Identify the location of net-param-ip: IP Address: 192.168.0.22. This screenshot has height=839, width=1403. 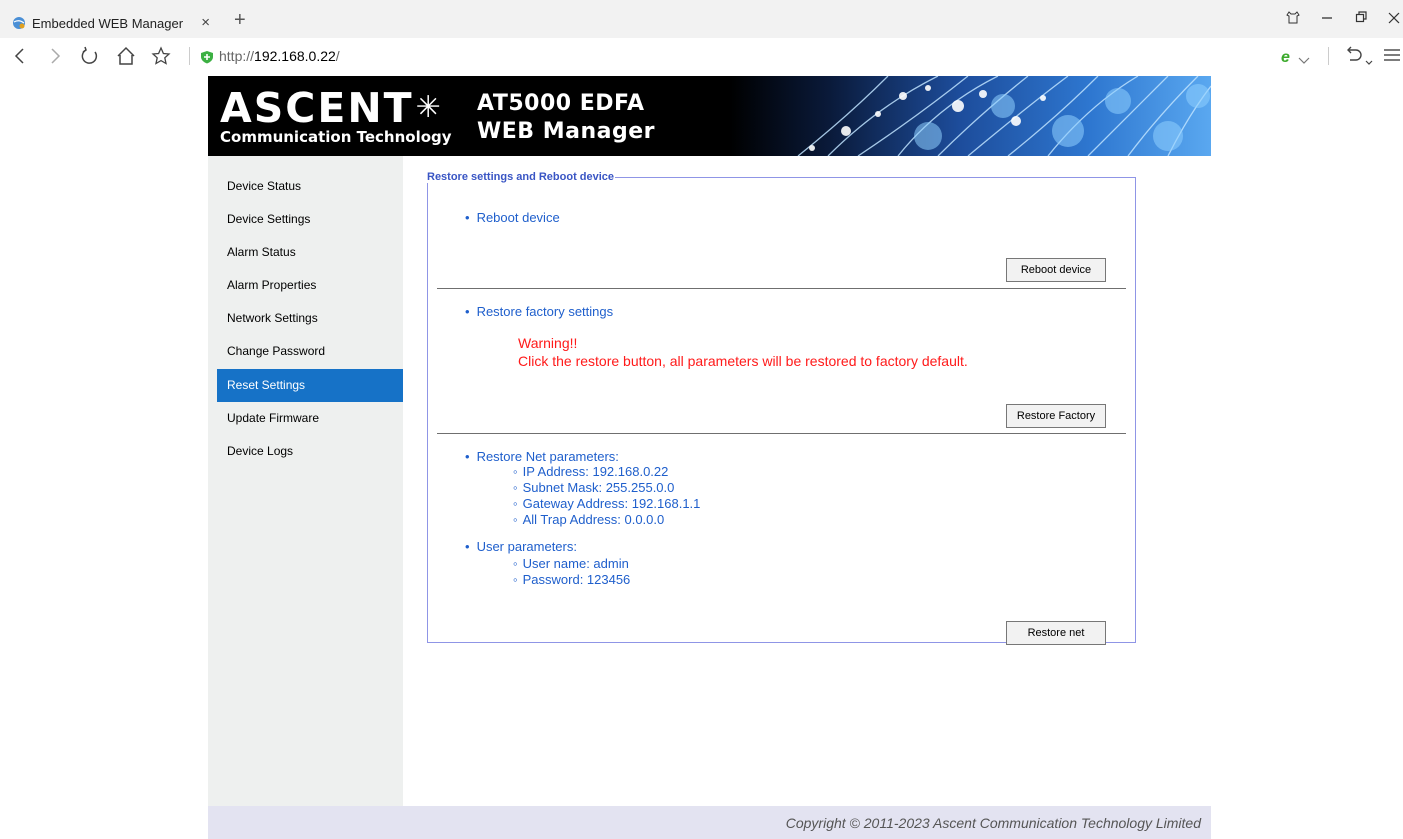
(591, 472).